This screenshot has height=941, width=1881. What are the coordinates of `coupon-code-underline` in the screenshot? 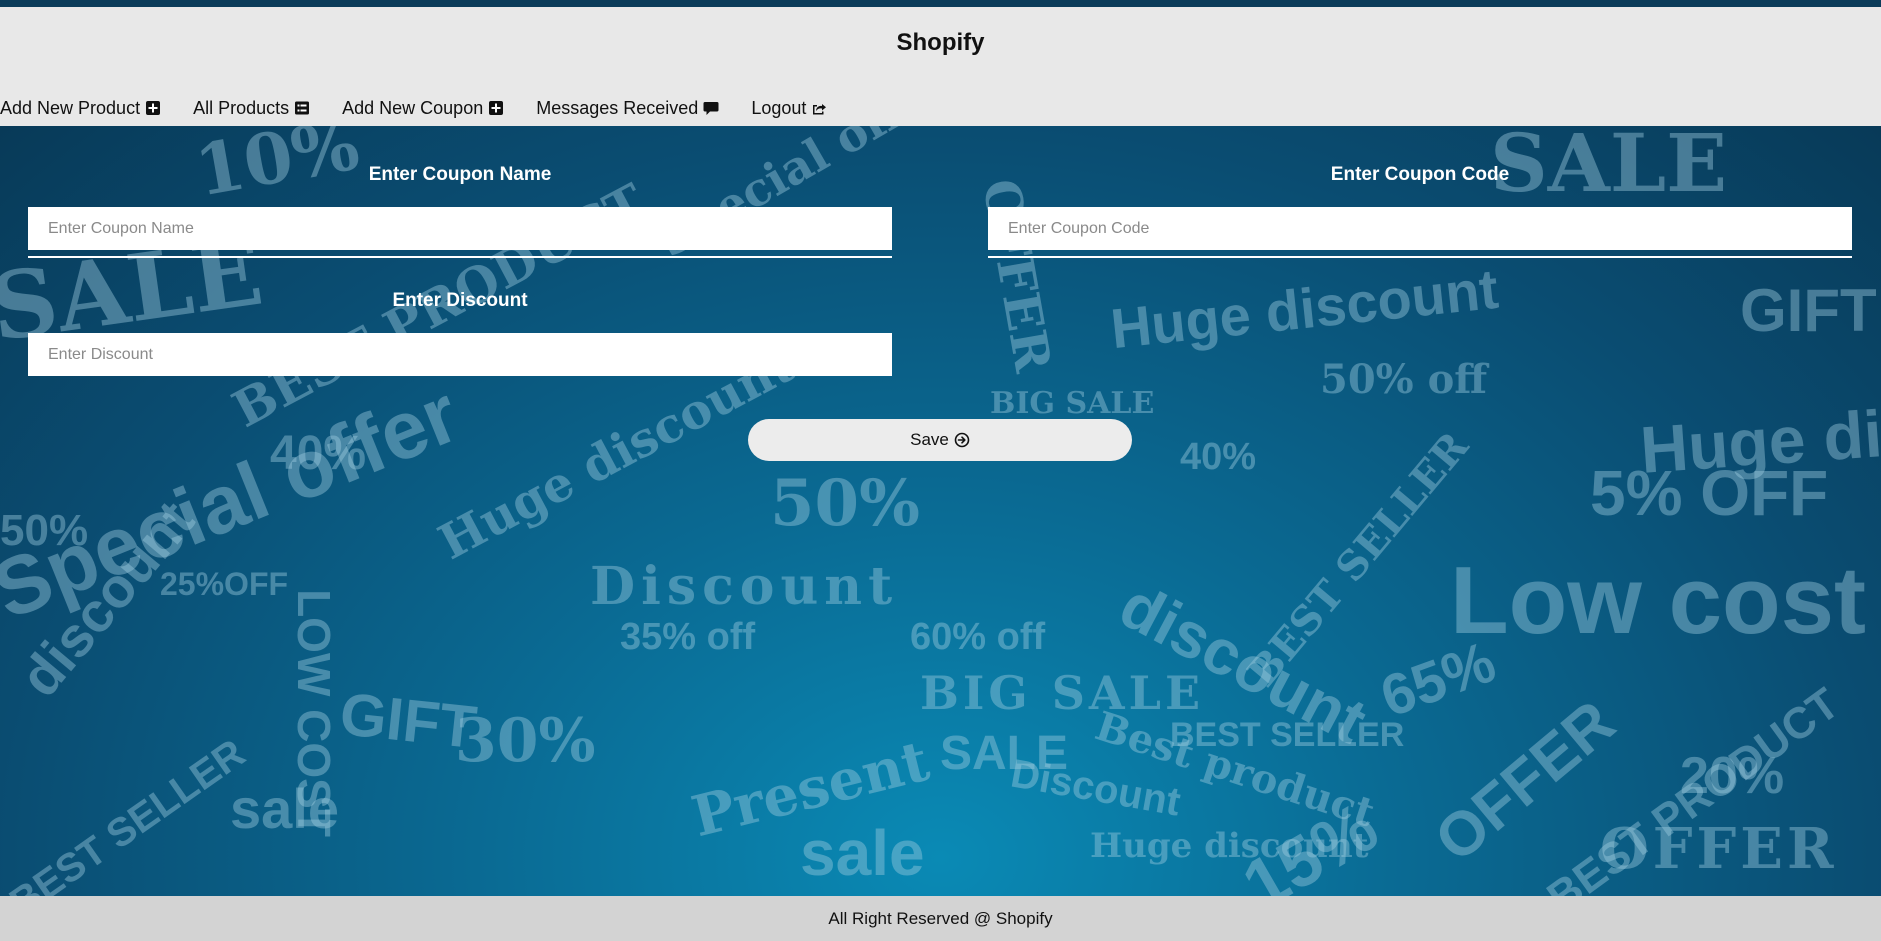 It's located at (1420, 257).